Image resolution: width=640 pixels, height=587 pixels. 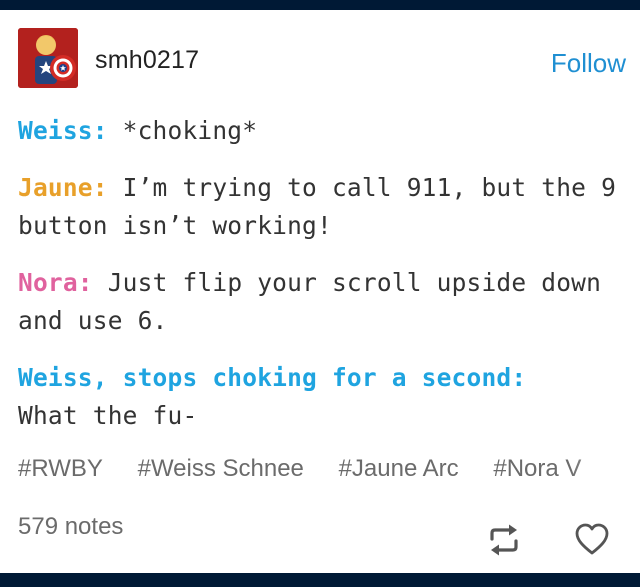 I want to click on speaker-name: Jaune:, so click(x=63, y=187).